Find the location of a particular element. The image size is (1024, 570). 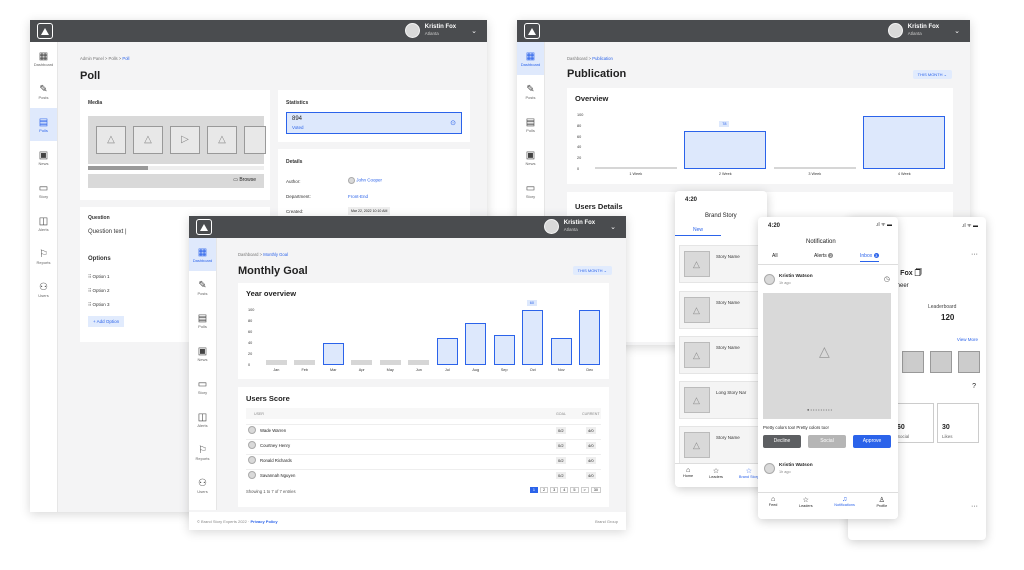

sidebar-item-story: ▭ Story is located at coordinates (530, 190).